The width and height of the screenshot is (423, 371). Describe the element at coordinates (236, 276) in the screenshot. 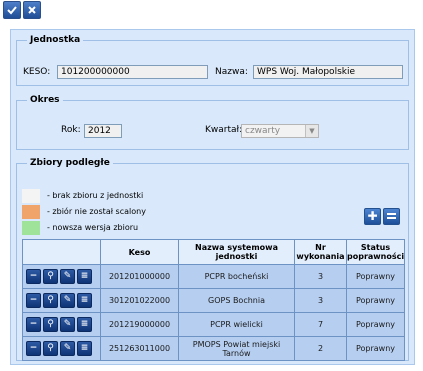

I see `cell-nazwa: PCPR bocheński` at that location.